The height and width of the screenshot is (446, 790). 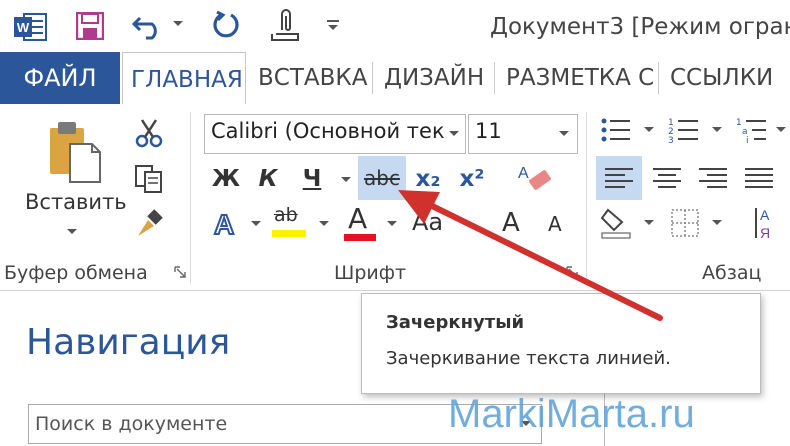 I want to click on font-name-combo: Calibri (Основной тек, so click(x=335, y=134).